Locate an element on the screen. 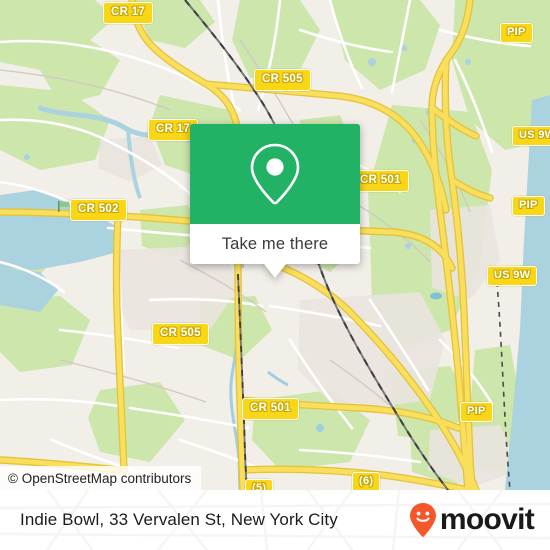 This screenshot has height=550, width=550. road-shield-cr501-south: CR 501 is located at coordinates (270, 409).